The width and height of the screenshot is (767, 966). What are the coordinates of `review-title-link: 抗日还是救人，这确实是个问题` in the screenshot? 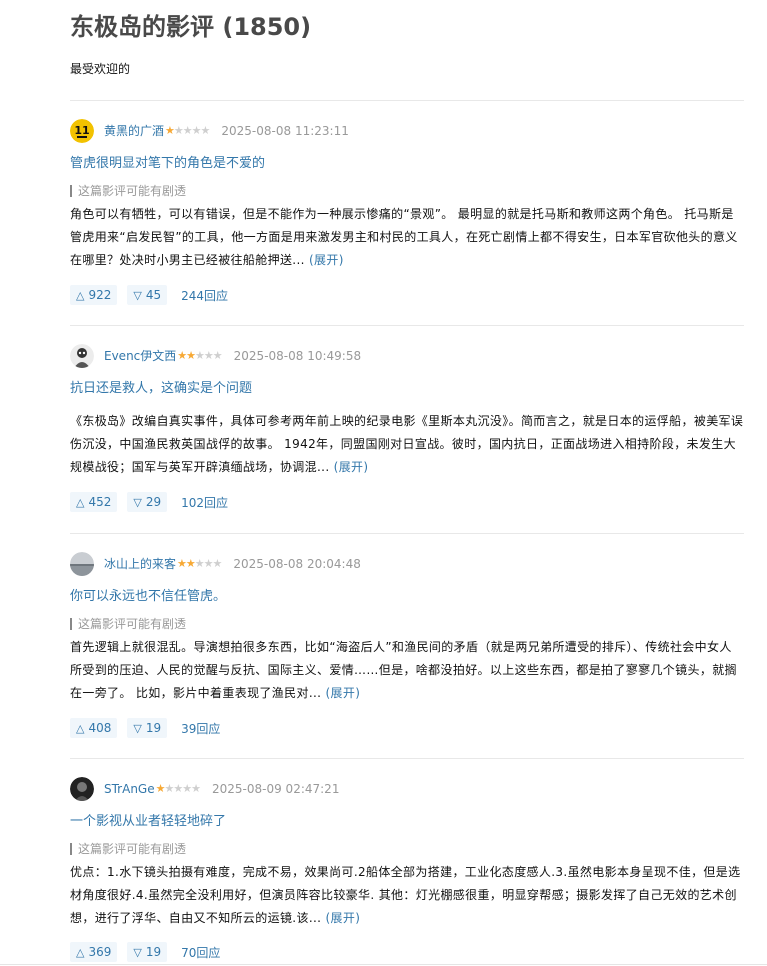 It's located at (161, 389).